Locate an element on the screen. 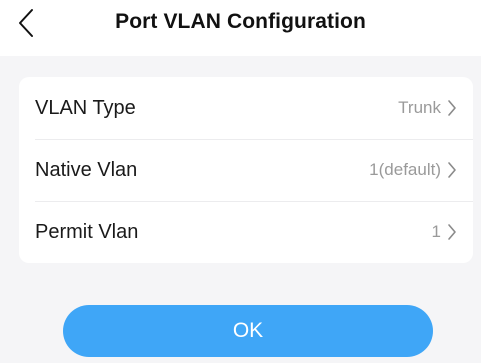 The height and width of the screenshot is (363, 481). ok-button: OK is located at coordinates (248, 331).